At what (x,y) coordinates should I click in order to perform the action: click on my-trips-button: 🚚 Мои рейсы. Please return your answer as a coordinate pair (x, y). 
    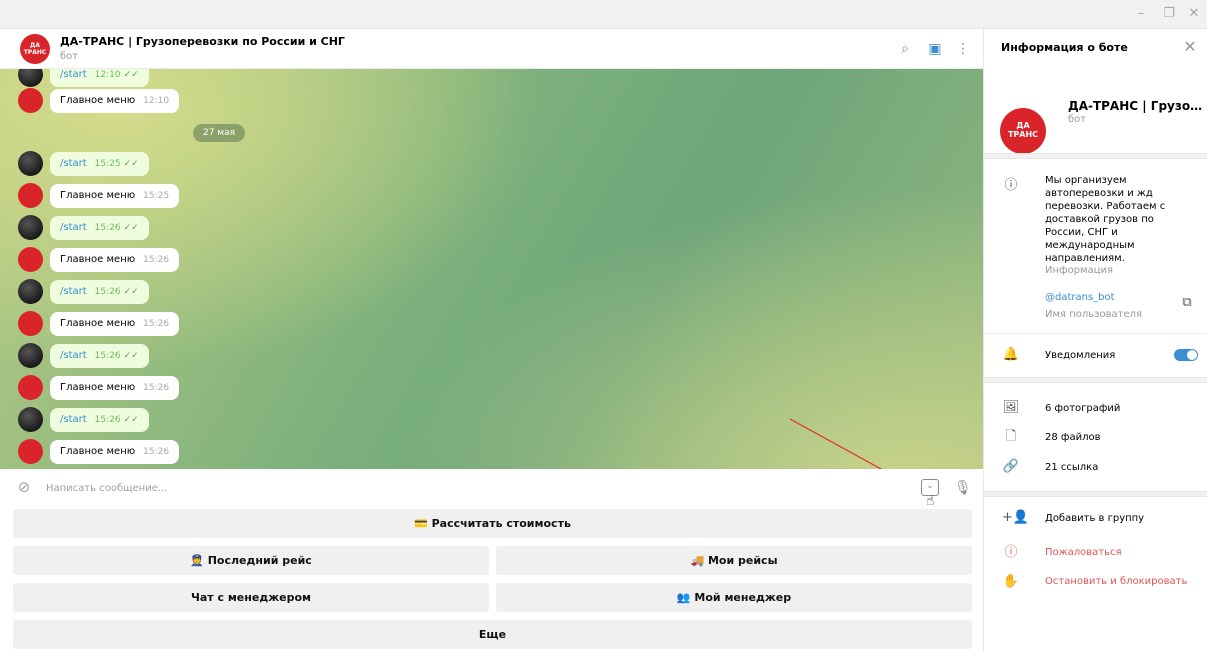
    Looking at the image, I should click on (734, 560).